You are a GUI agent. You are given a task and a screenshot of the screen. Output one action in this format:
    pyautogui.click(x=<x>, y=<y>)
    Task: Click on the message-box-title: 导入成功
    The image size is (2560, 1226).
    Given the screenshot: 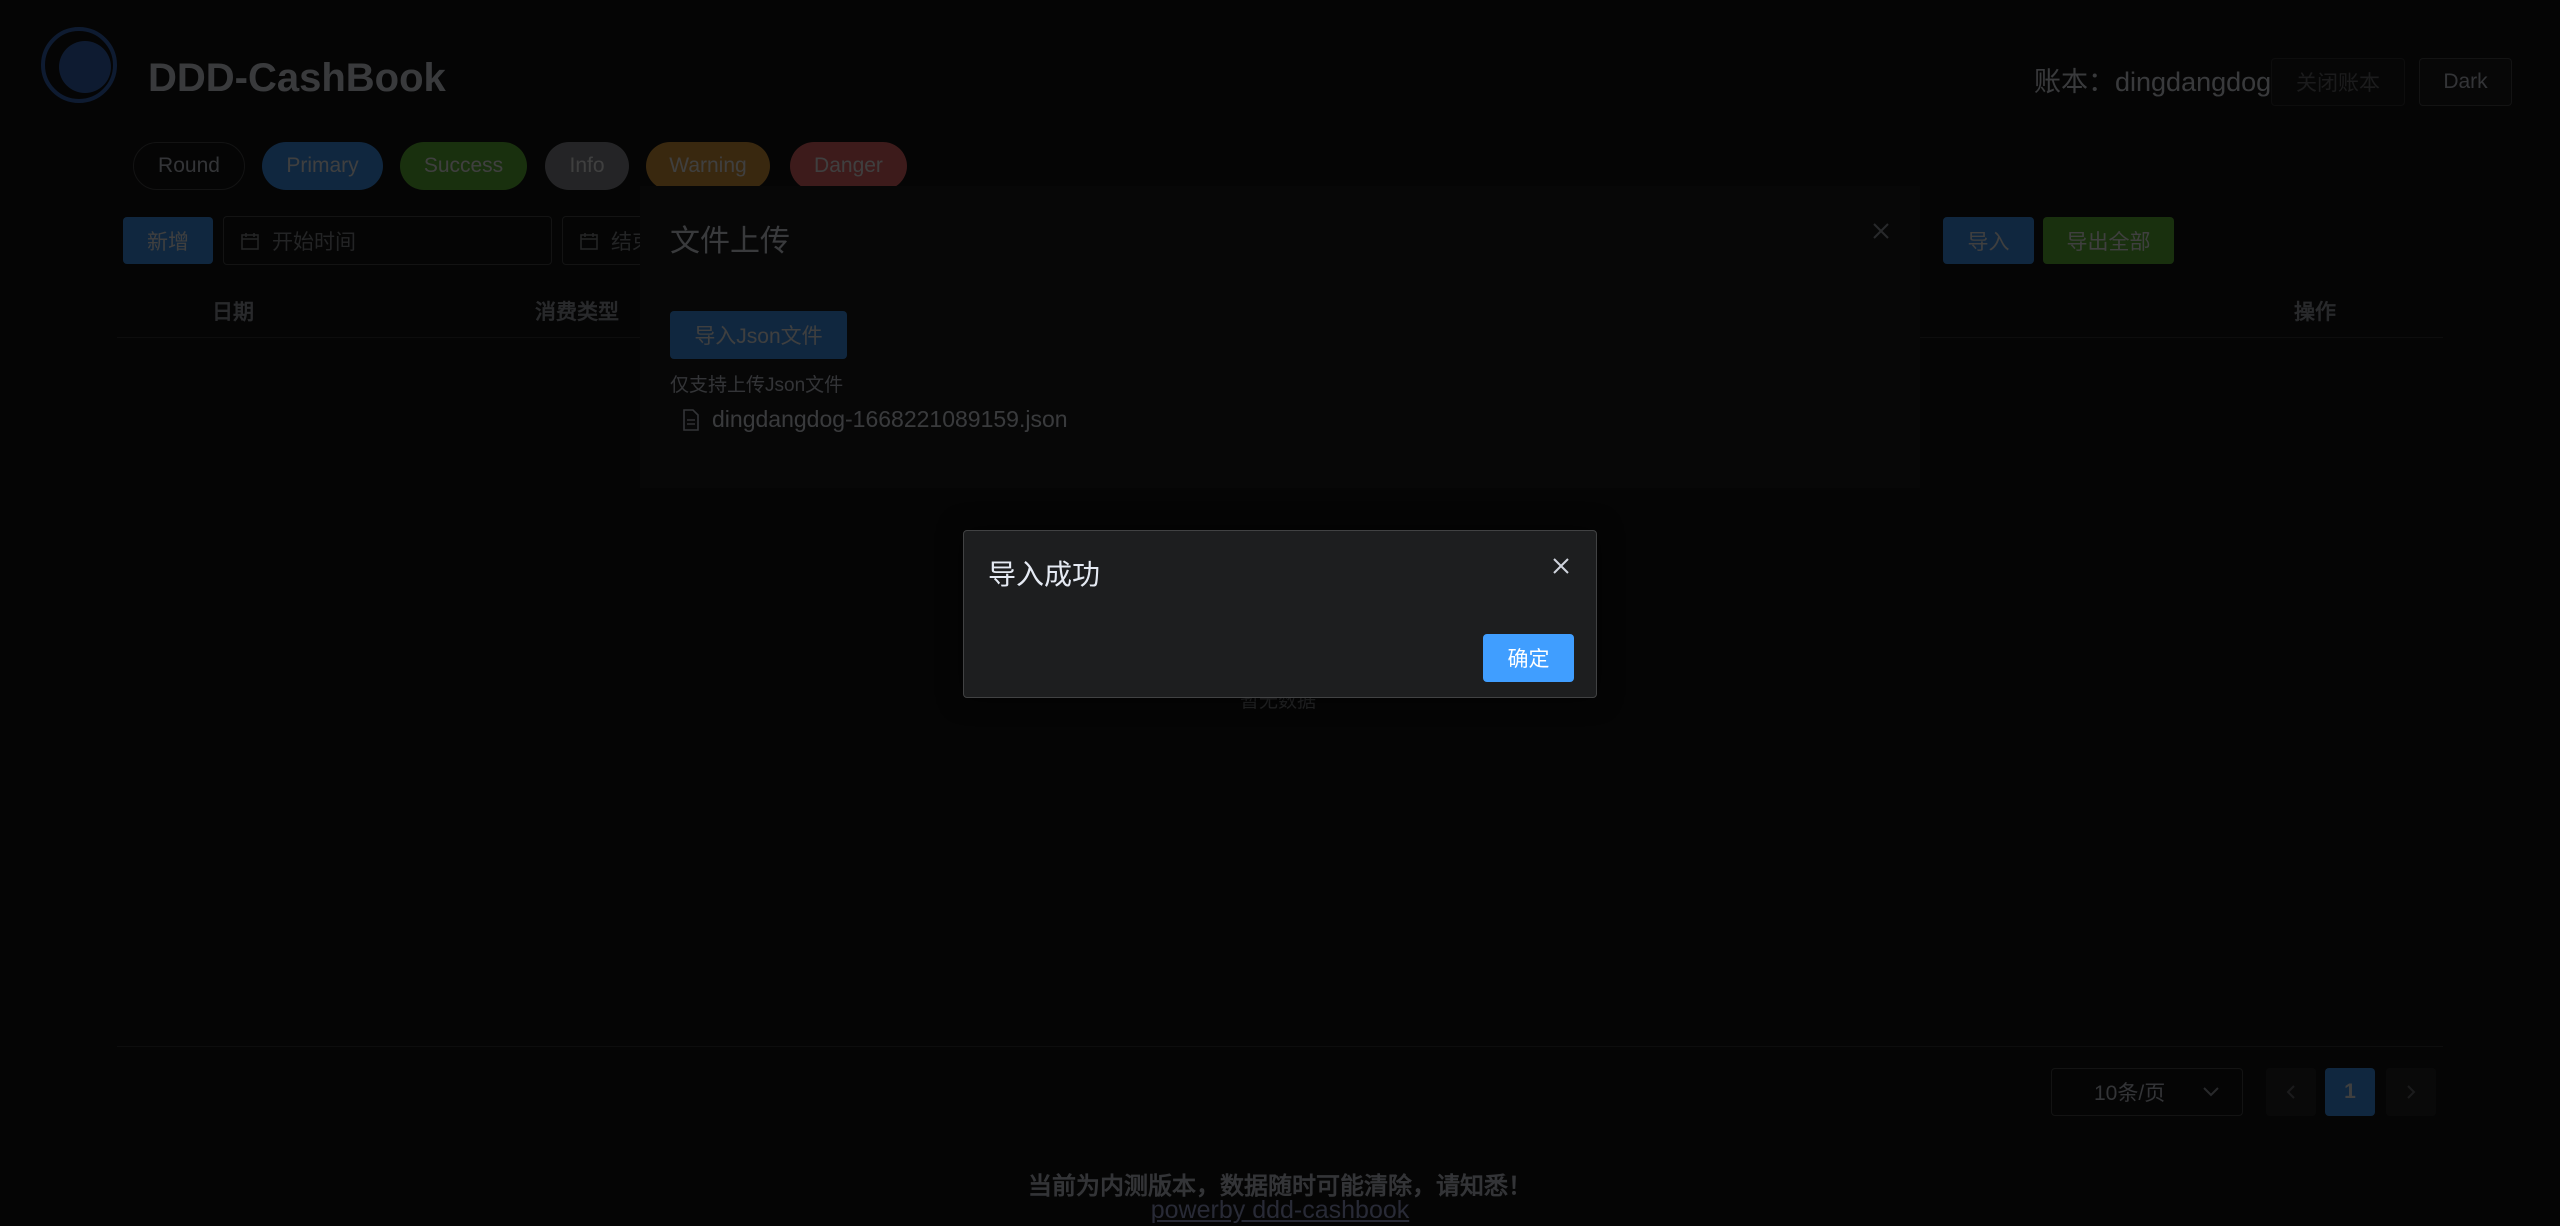 What is the action you would take?
    pyautogui.click(x=1044, y=574)
    